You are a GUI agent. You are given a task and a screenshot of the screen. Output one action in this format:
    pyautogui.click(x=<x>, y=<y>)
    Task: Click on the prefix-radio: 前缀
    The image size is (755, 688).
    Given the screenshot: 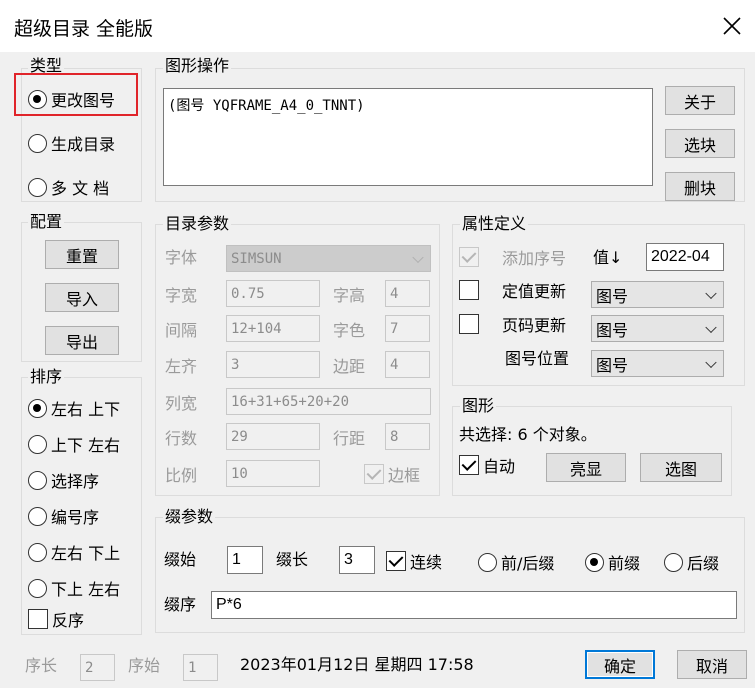 What is the action you would take?
    pyautogui.click(x=612, y=562)
    